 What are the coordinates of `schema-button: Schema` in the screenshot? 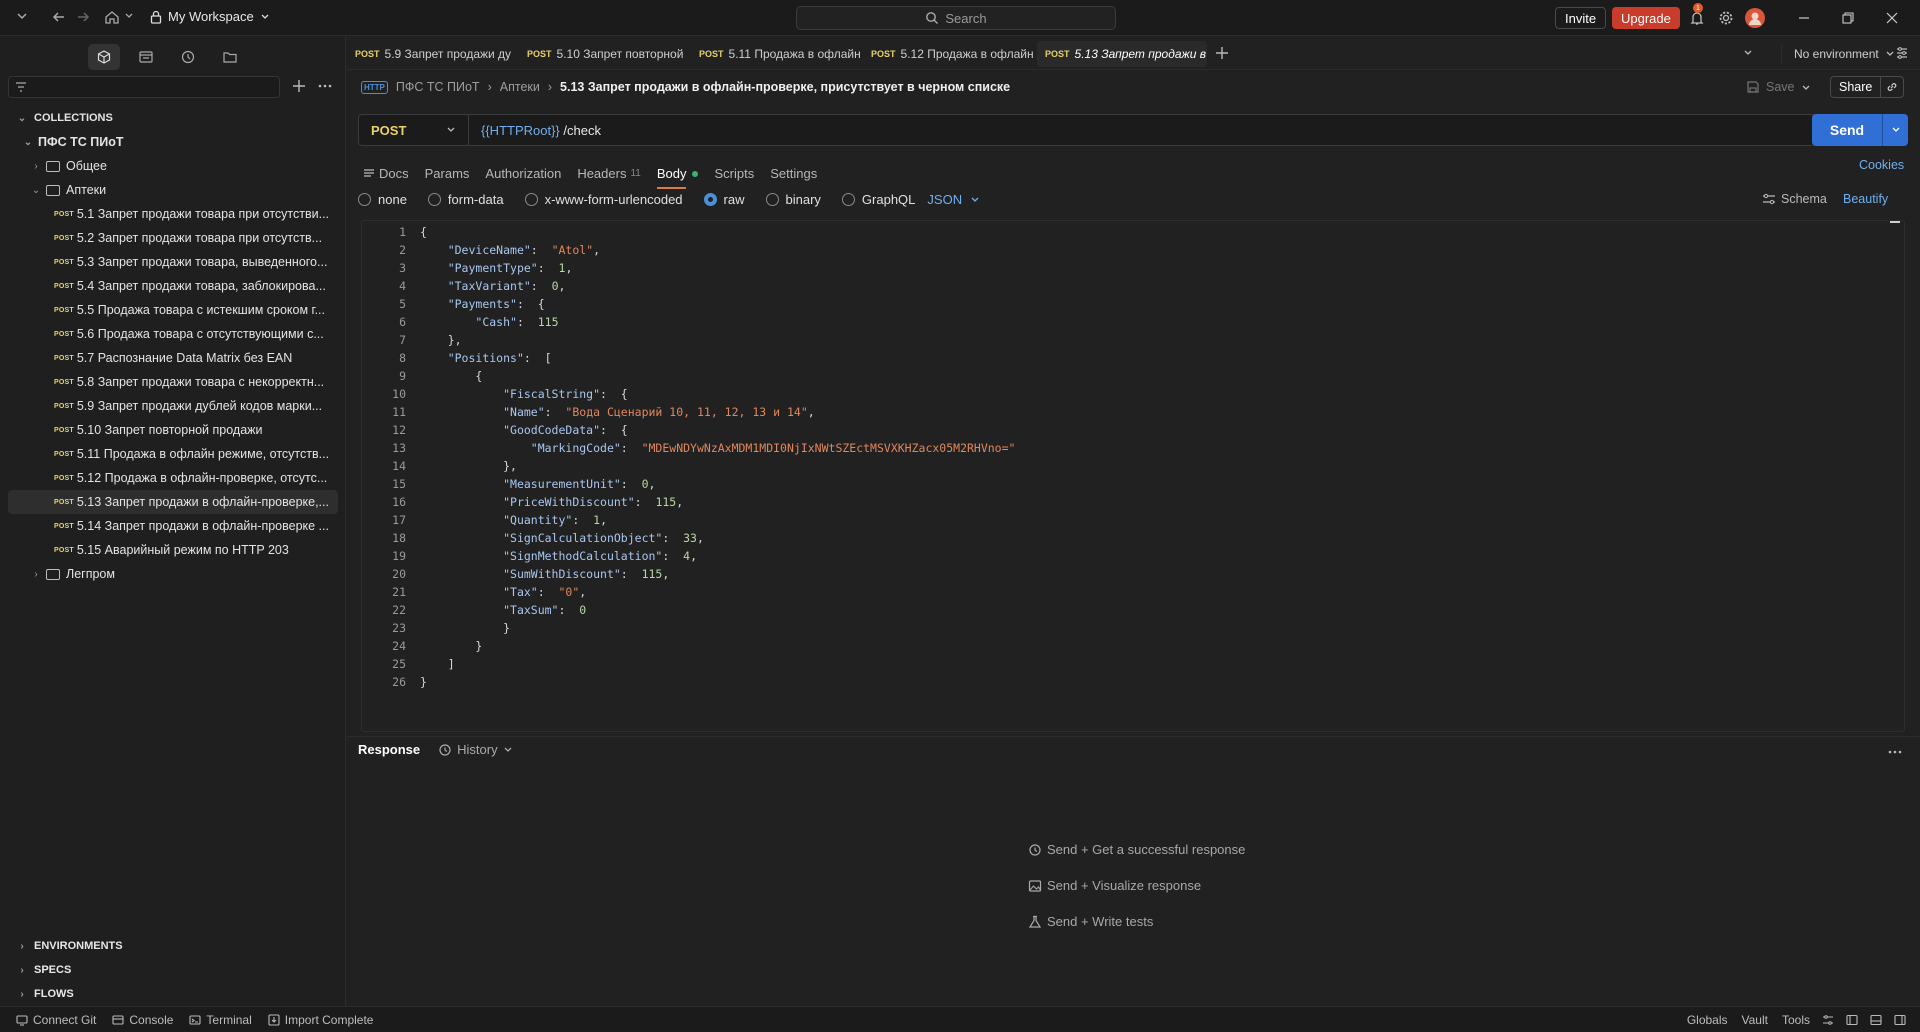 It's located at (1794, 199).